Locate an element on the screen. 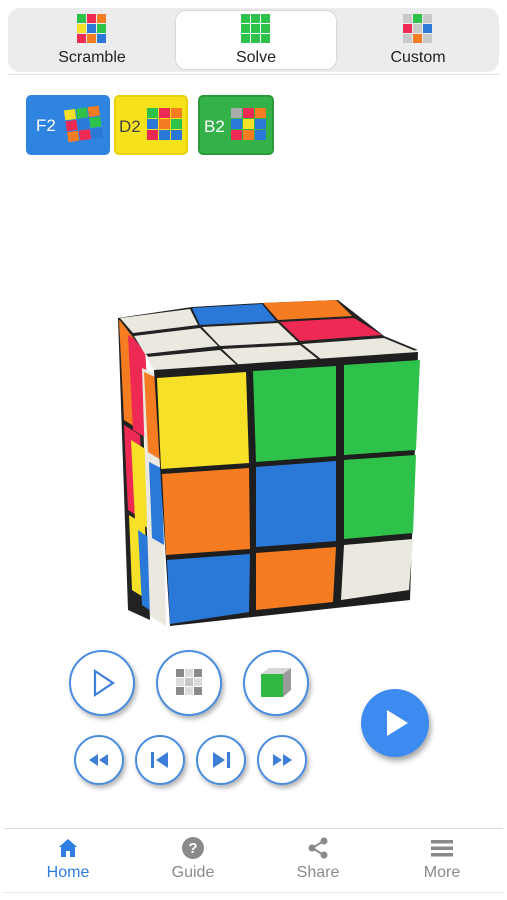 The width and height of the screenshot is (507, 900). tab-scramble: Scramble is located at coordinates (92, 40).